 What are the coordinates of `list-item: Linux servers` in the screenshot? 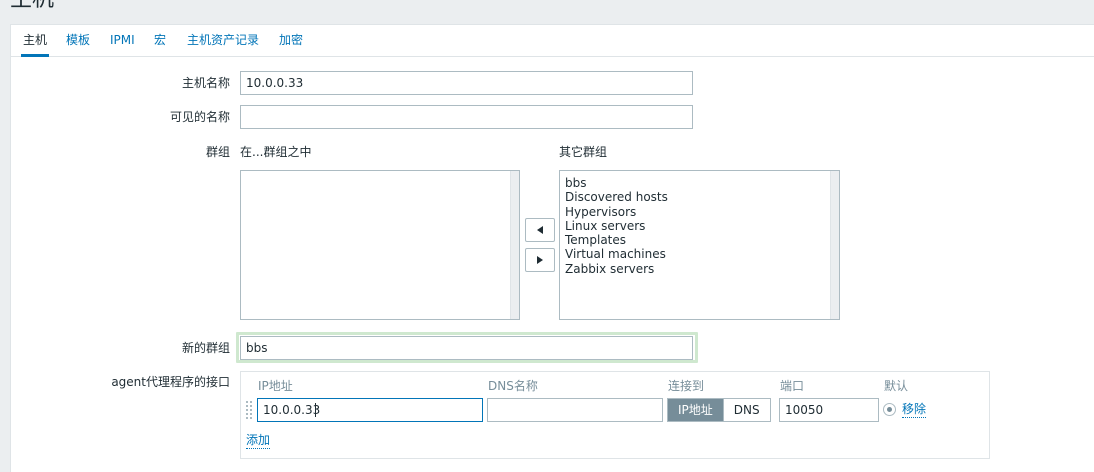 It's located at (699, 226).